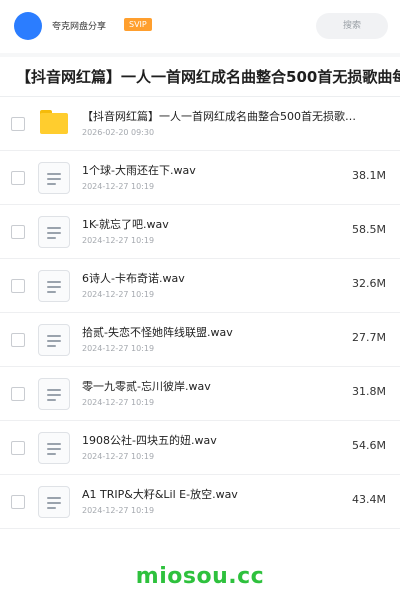 The width and height of the screenshot is (400, 600). I want to click on avatar, so click(28, 26).